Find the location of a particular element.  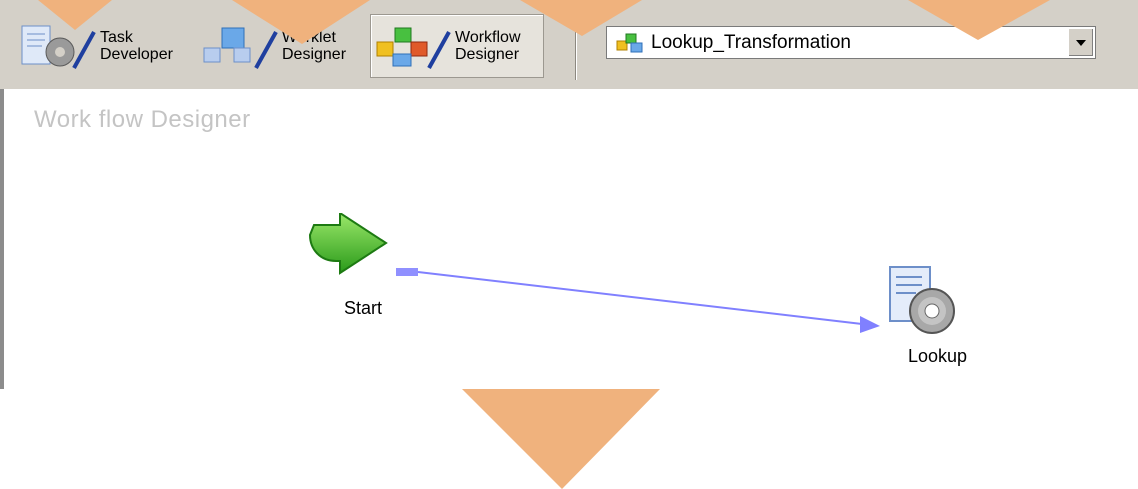

dropdown-arrow-button is located at coordinates (1080, 42).